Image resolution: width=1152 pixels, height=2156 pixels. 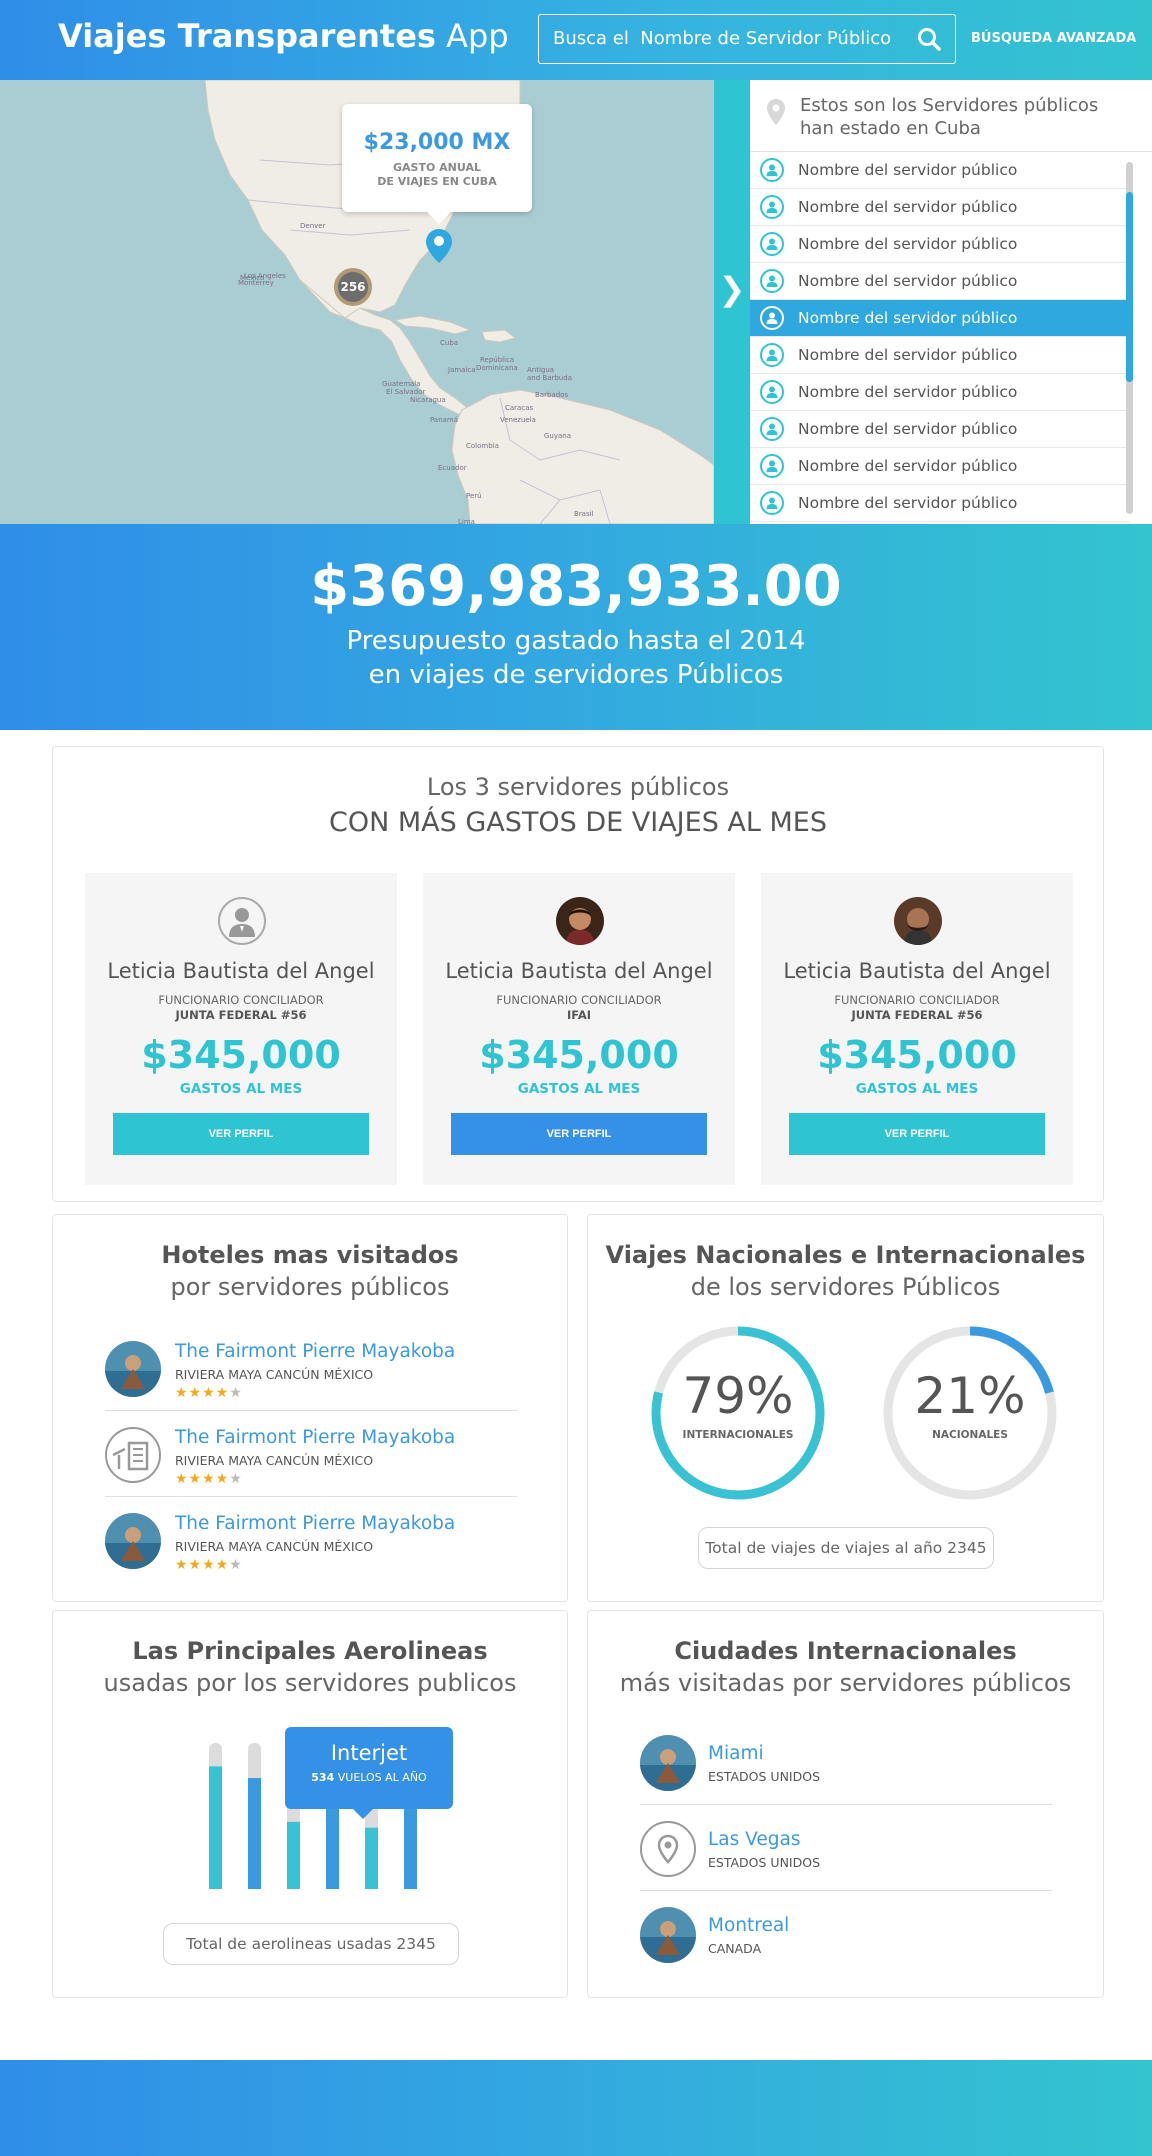 I want to click on svg-text: Cuba, so click(x=449, y=343).